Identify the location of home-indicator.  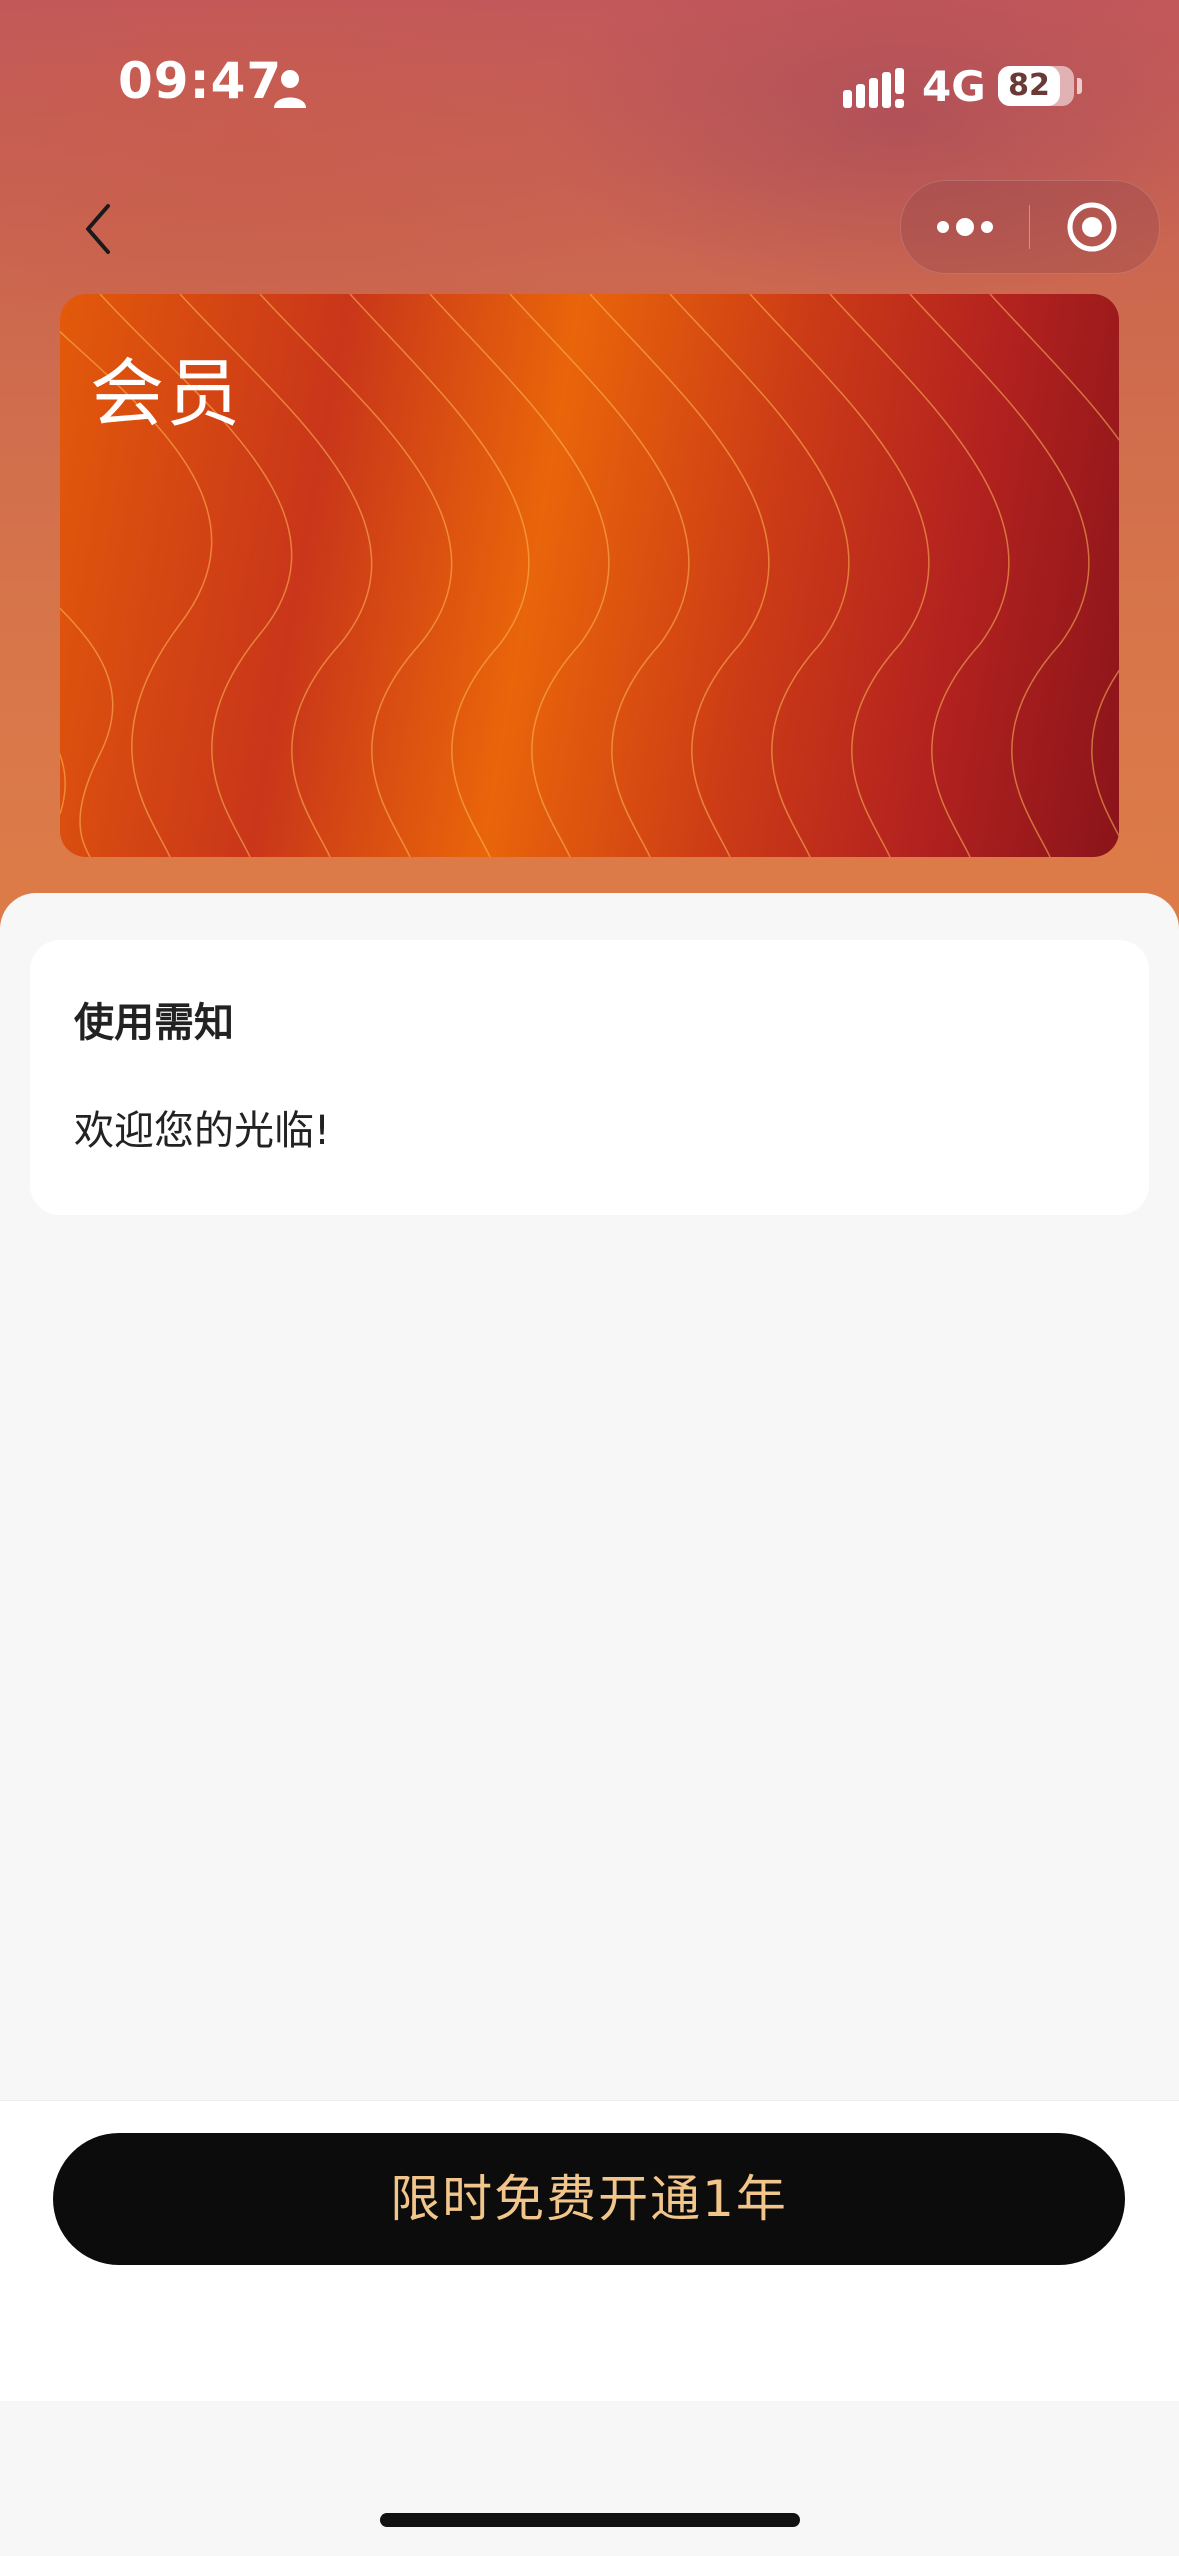
(590, 2520).